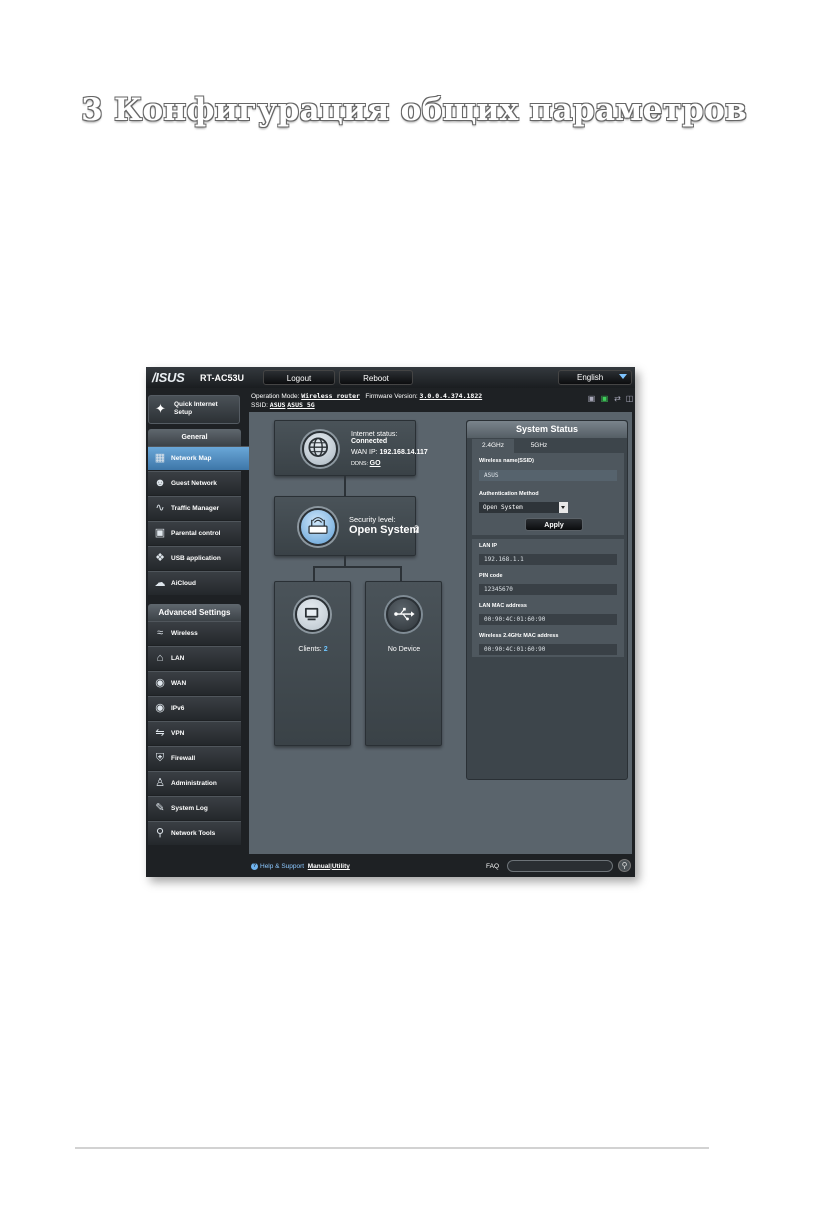 This screenshot has width=828, height=1230. What do you see at coordinates (194, 808) in the screenshot?
I see `sidebar-item-system-log: ✎ System Log` at bounding box center [194, 808].